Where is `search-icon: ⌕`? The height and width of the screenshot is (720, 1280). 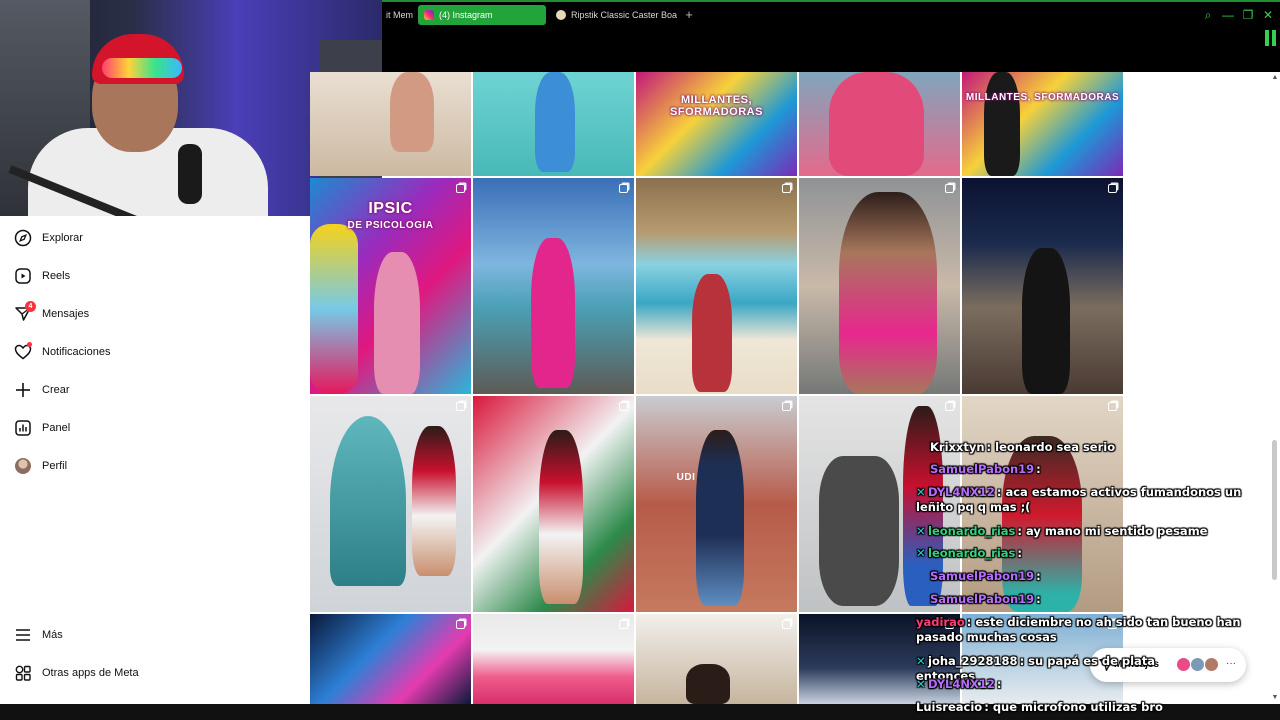 search-icon: ⌕ is located at coordinates (1208, 16).